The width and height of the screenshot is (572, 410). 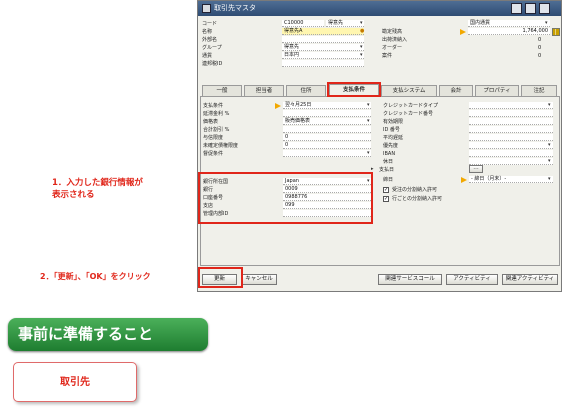 What do you see at coordinates (393, 138) in the screenshot?
I see `avg-delay-label: 平均遅延` at bounding box center [393, 138].